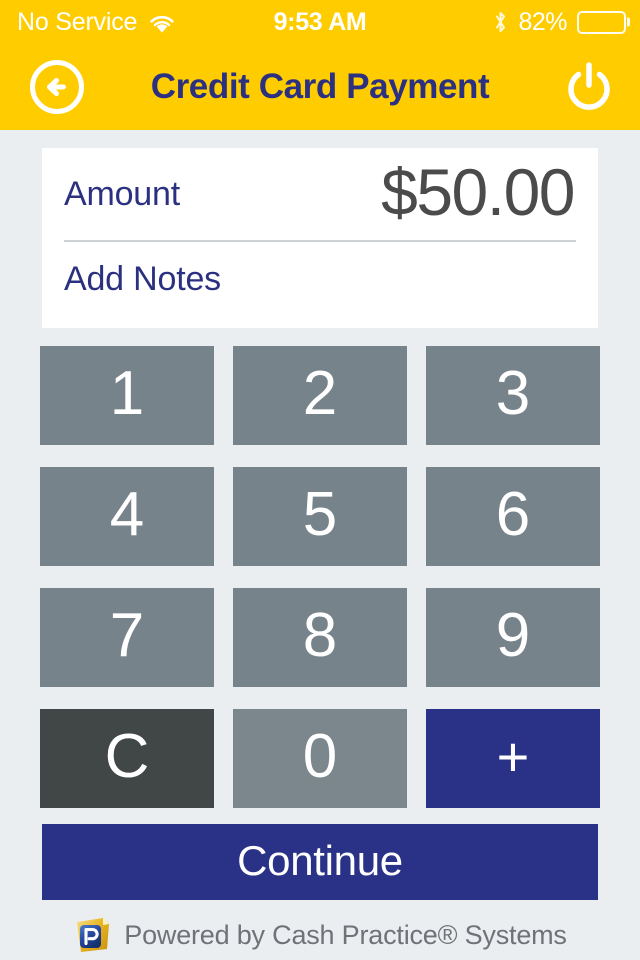 The image size is (640, 960). I want to click on key-6: 6, so click(513, 516).